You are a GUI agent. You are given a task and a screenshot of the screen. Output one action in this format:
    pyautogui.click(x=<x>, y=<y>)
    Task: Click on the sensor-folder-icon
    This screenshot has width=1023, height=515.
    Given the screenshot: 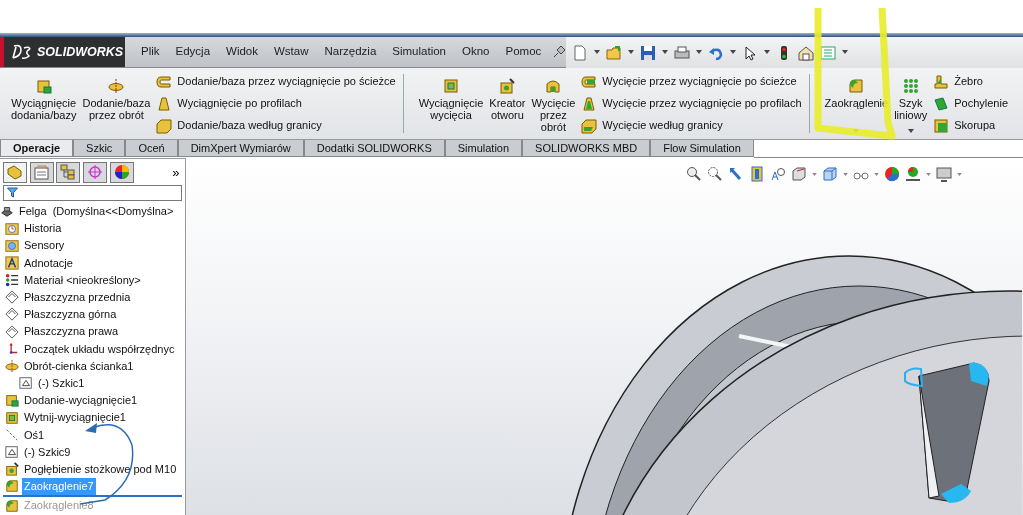 What is the action you would take?
    pyautogui.click(x=12, y=245)
    